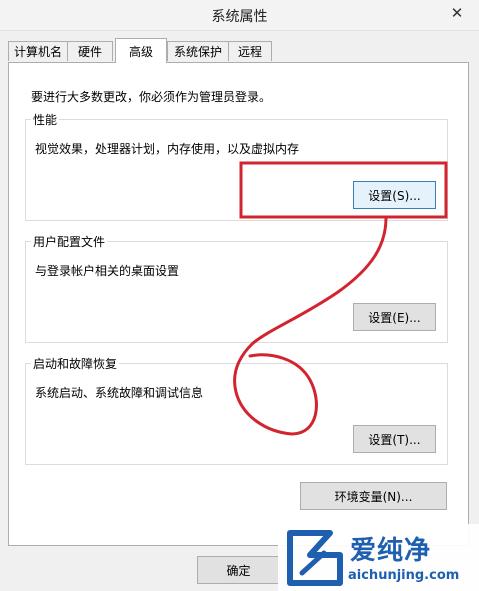  I want to click on startup-recovery-description: 系统启动、系统故障和调试信息, so click(119, 393).